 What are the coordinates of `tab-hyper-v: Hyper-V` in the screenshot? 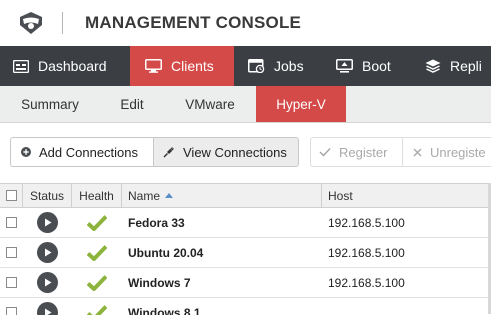 It's located at (301, 104).